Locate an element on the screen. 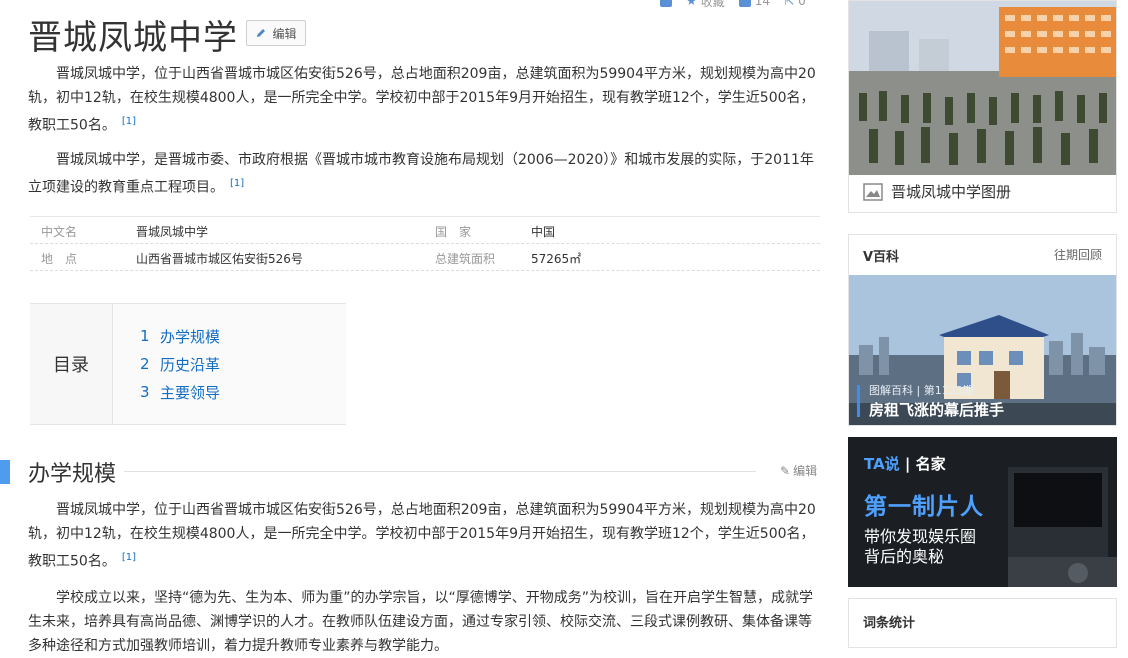 The height and width of the screenshot is (658, 1128). collect-label: 收藏 is located at coordinates (712, 4).